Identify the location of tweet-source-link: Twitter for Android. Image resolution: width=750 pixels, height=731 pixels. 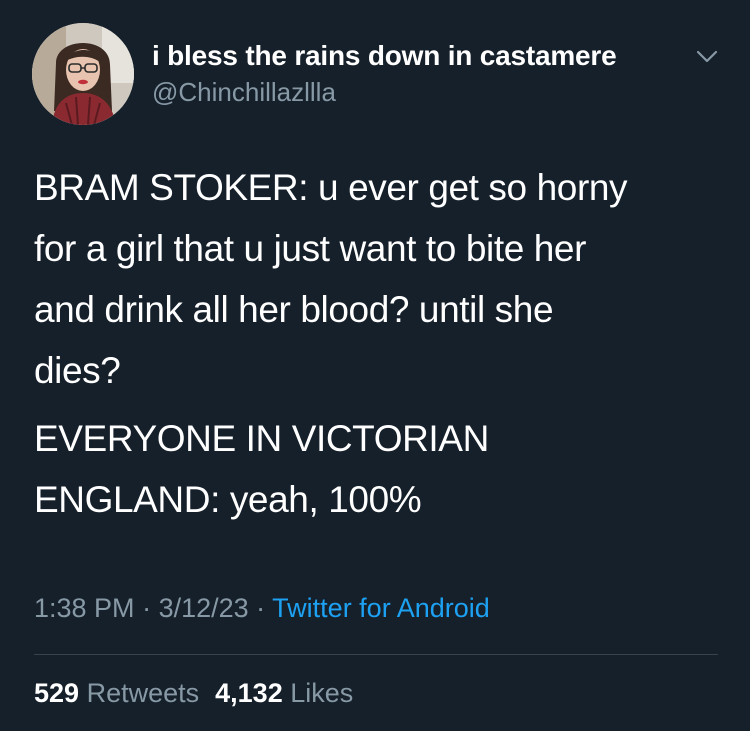
(381, 608).